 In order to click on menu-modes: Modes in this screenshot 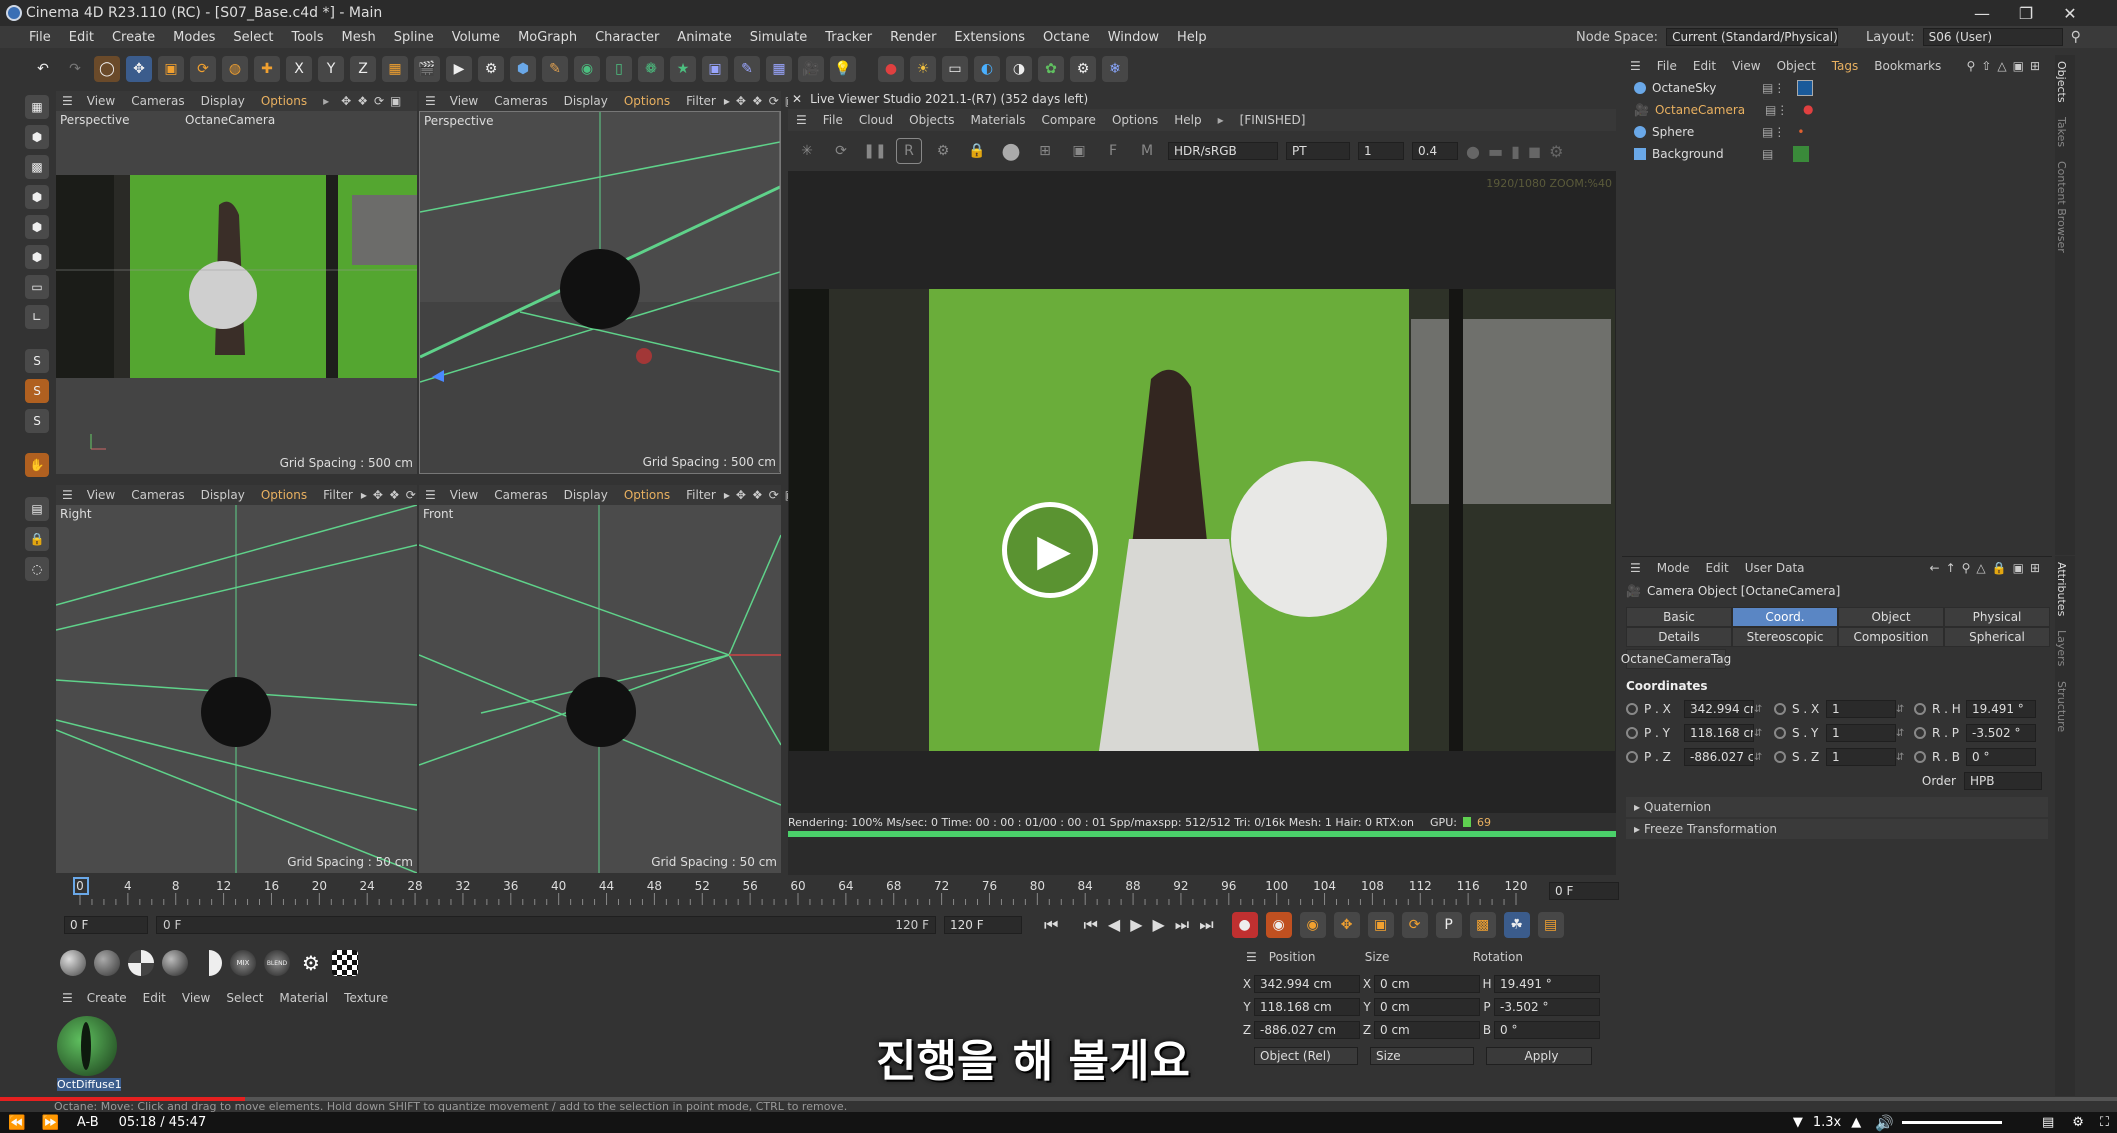, I will do `click(194, 37)`.